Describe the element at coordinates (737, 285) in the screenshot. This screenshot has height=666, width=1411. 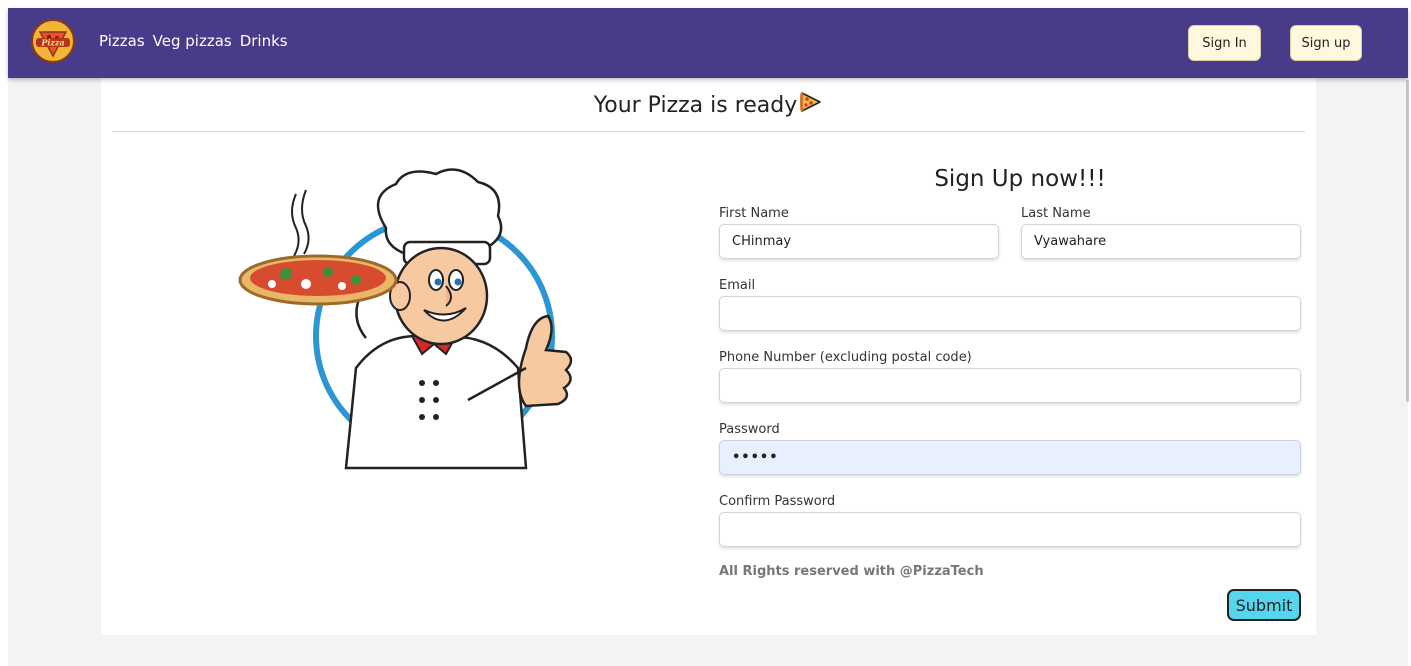
I see `email-label: Email` at that location.